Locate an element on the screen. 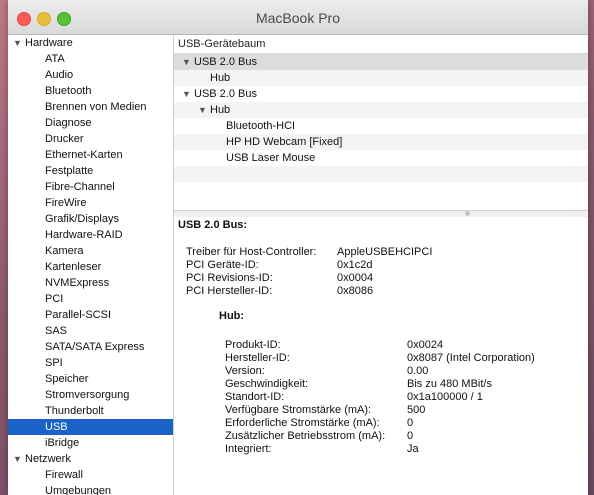  property-key: PCI Revisions-ID: is located at coordinates (229, 278).